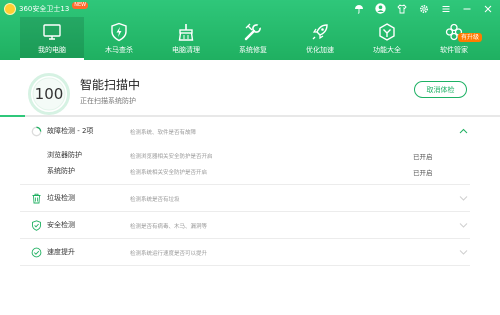  Describe the element at coordinates (36, 198) in the screenshot. I see `trash-icon` at that location.